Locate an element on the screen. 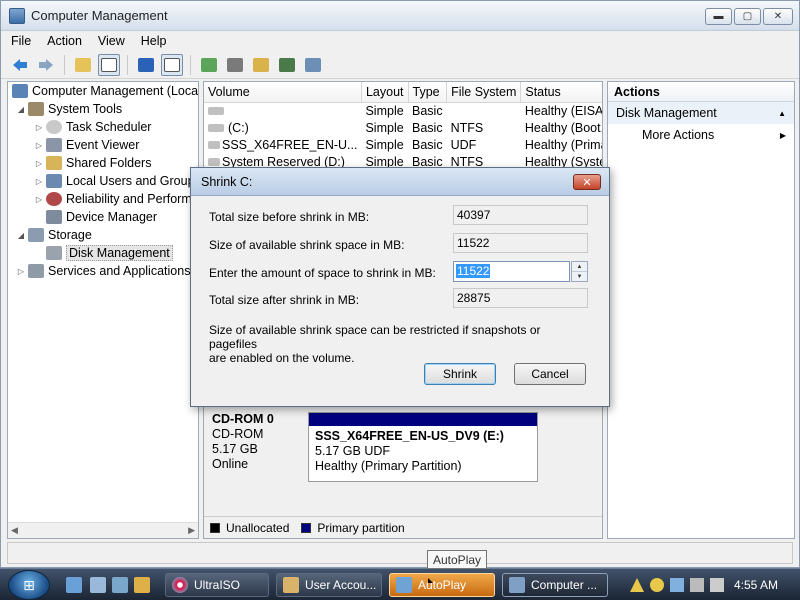  tree-item-shared-folders: ▷ Shared Folders is located at coordinates (103, 163).